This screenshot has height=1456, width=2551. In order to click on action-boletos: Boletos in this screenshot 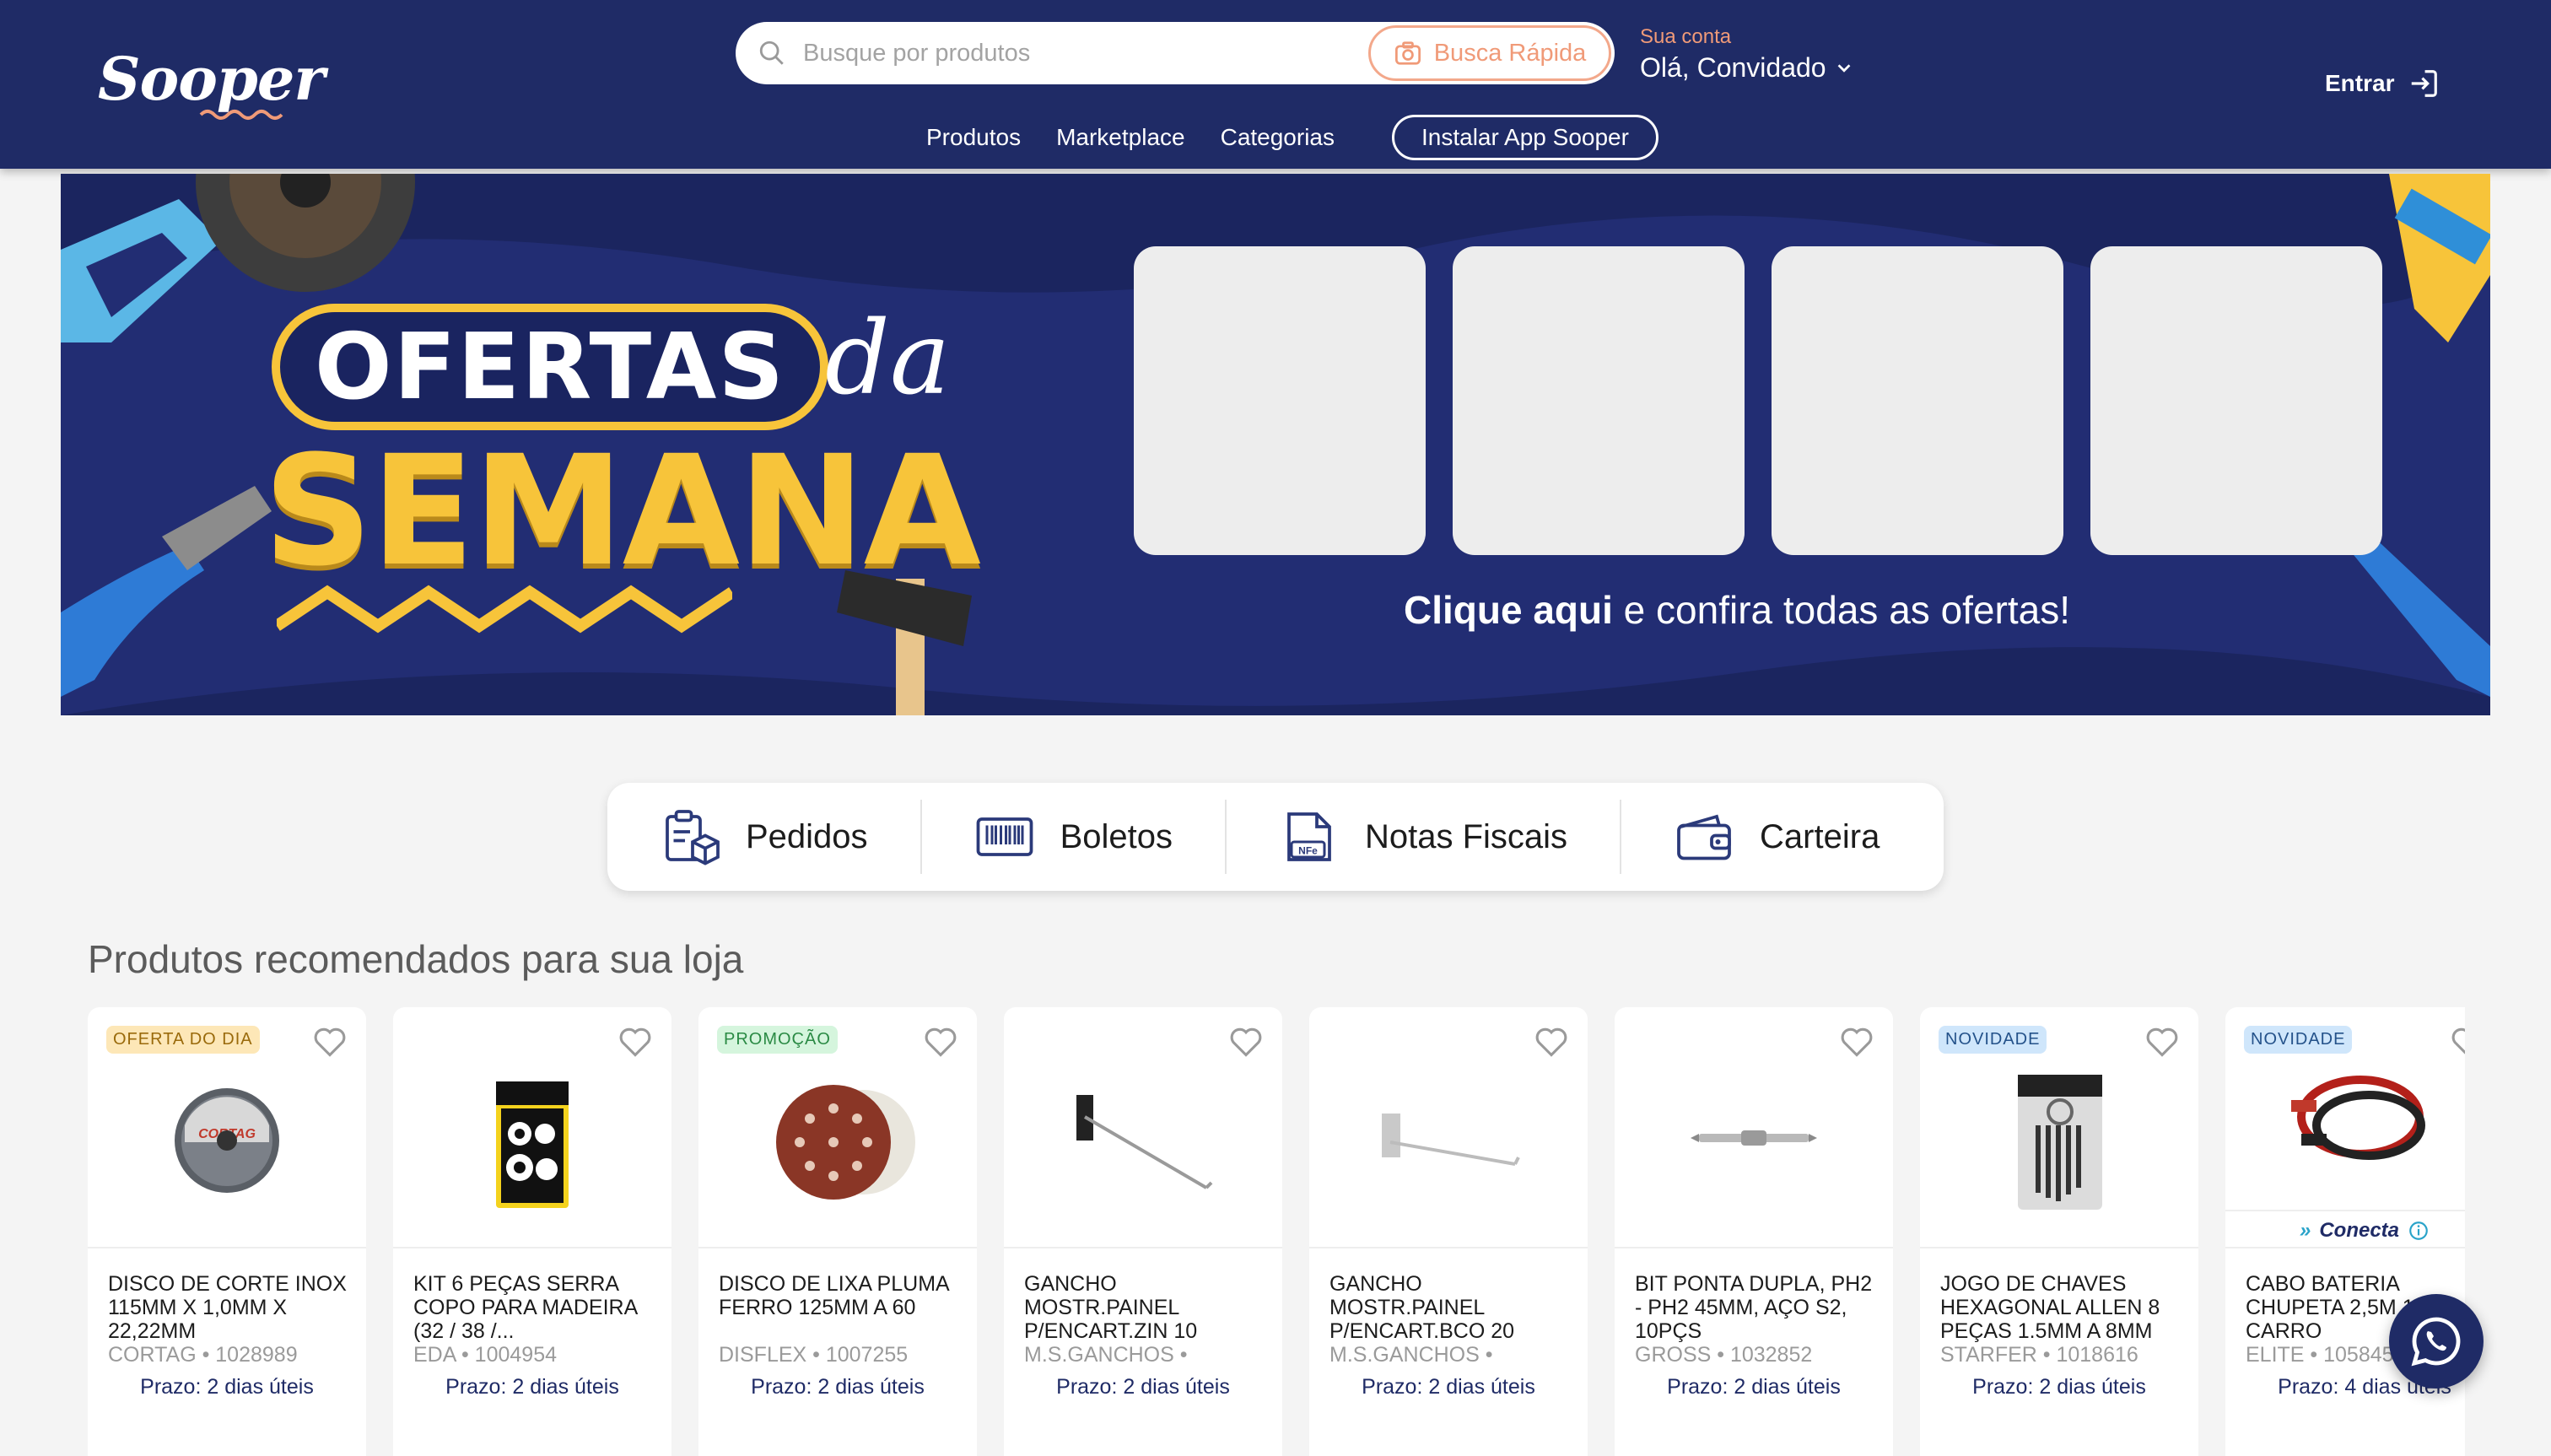, I will do `click(1074, 837)`.